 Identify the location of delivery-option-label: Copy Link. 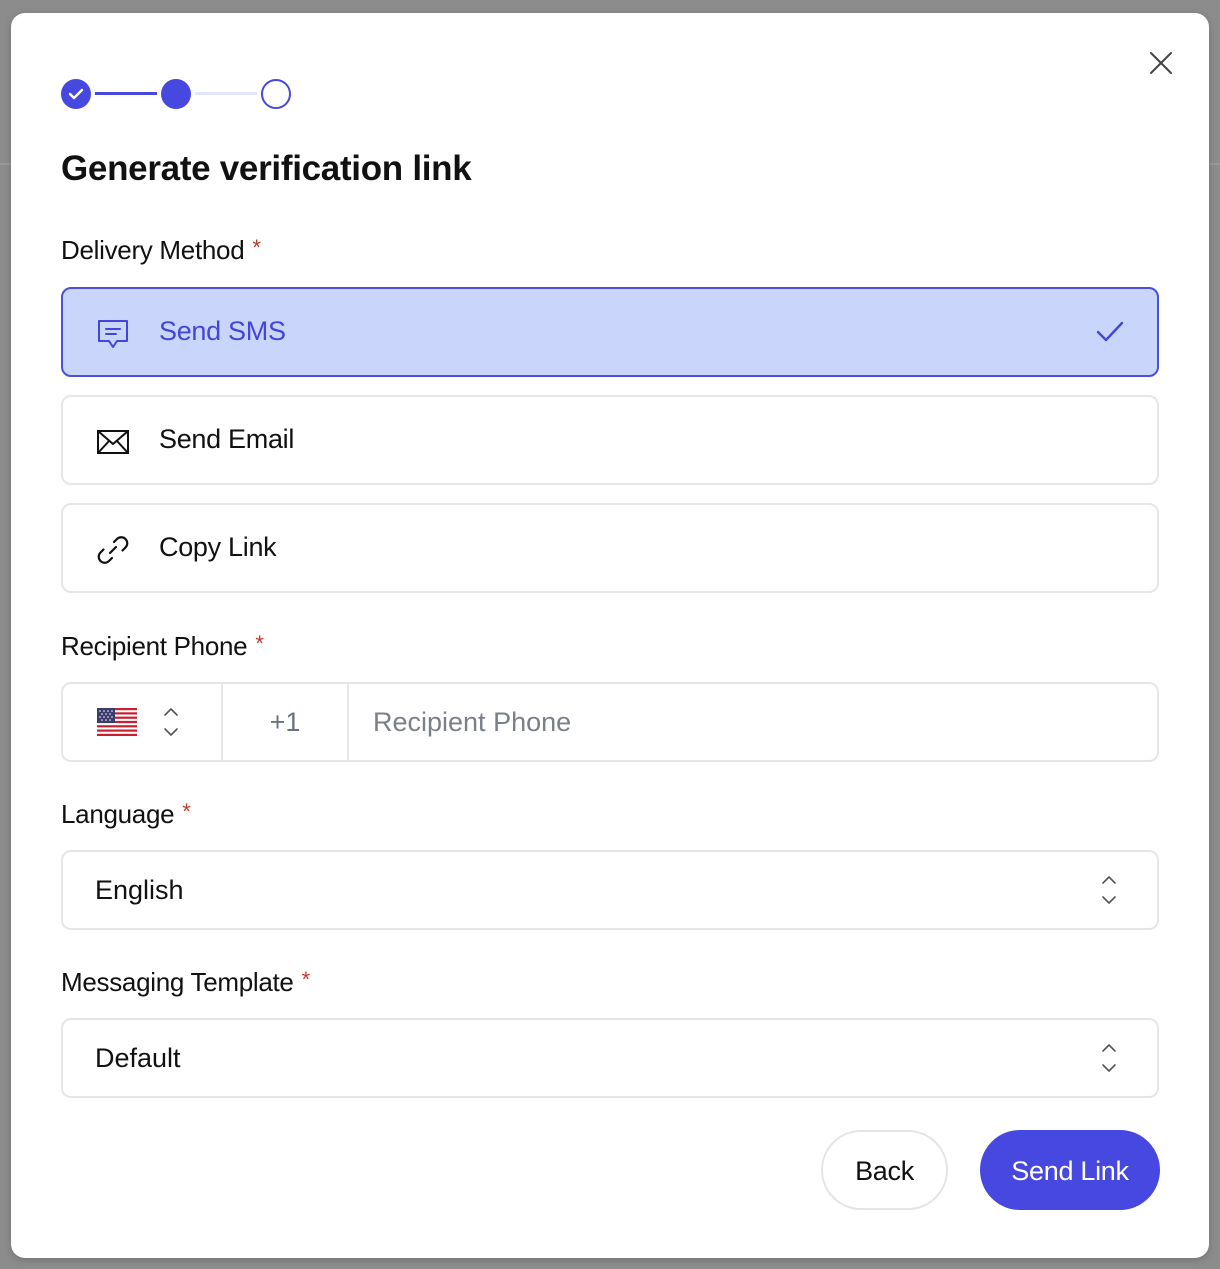
(218, 547).